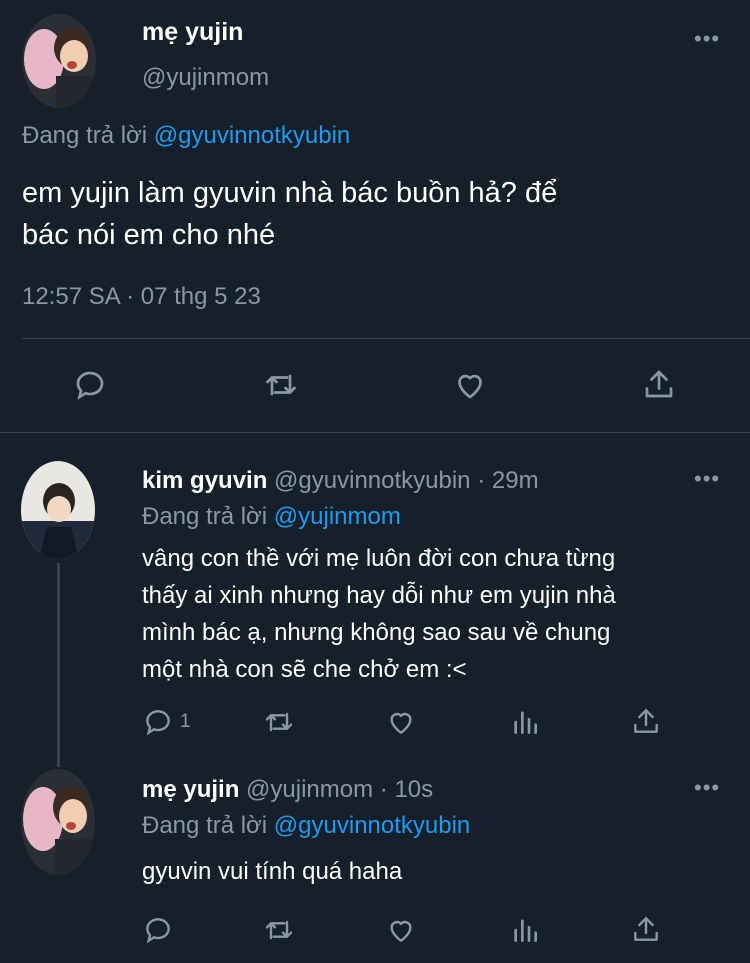 The width and height of the screenshot is (750, 963). Describe the element at coordinates (58, 510) in the screenshot. I see `avatar-gyuvin` at that location.